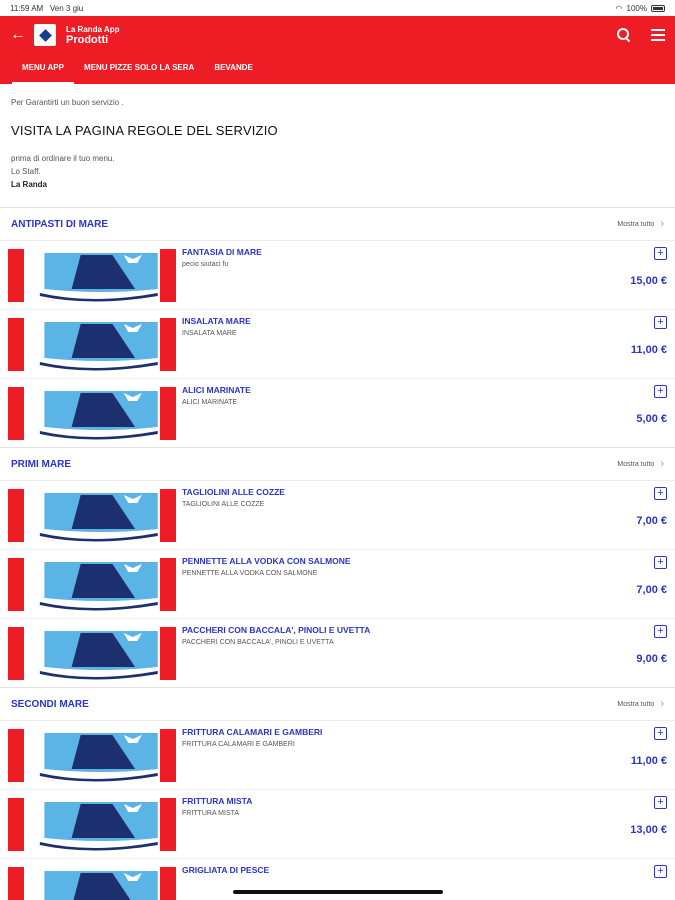  What do you see at coordinates (651, 419) in the screenshot?
I see `product-price: 5,00 €` at bounding box center [651, 419].